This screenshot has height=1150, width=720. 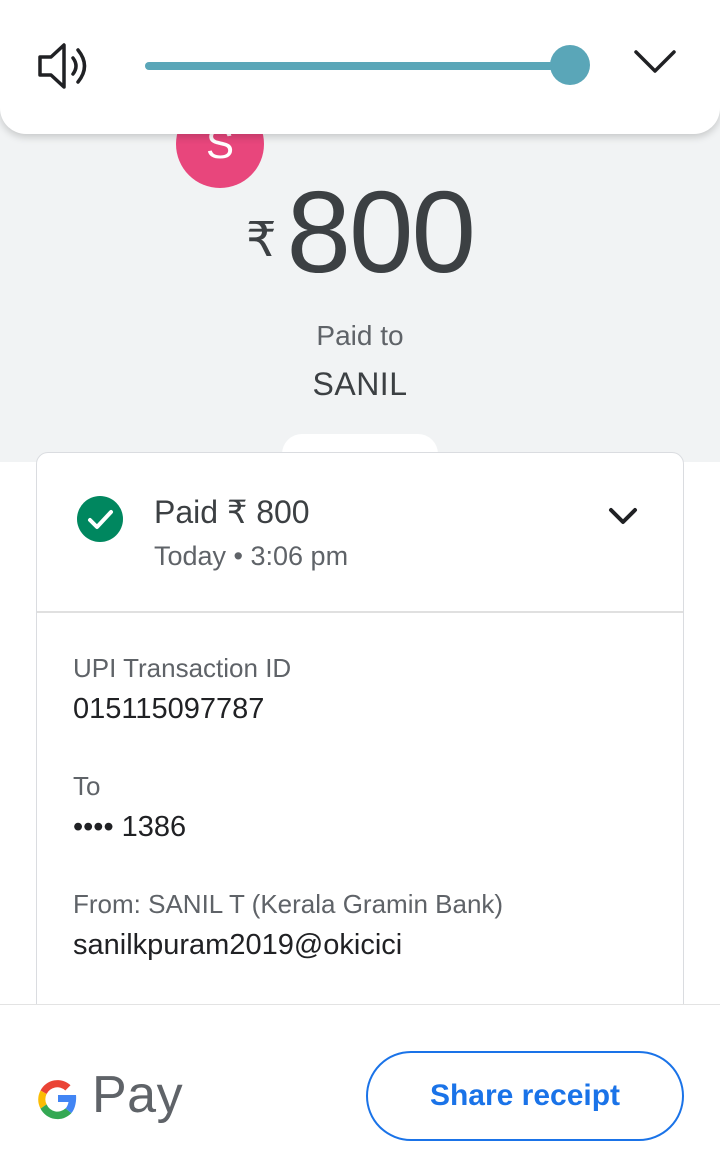 What do you see at coordinates (100, 519) in the screenshot?
I see `check-circle-icon` at bounding box center [100, 519].